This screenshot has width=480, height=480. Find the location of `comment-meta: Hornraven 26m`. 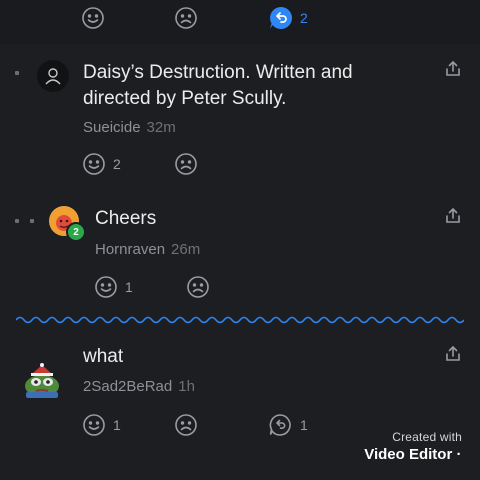

comment-meta: Hornraven 26m is located at coordinates (147, 249).